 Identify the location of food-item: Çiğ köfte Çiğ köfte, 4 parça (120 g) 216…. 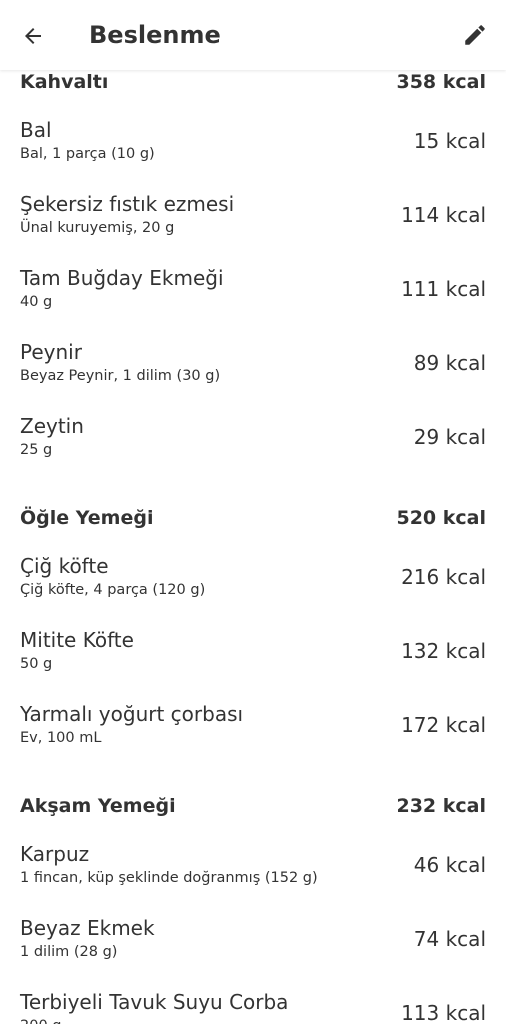
(253, 577).